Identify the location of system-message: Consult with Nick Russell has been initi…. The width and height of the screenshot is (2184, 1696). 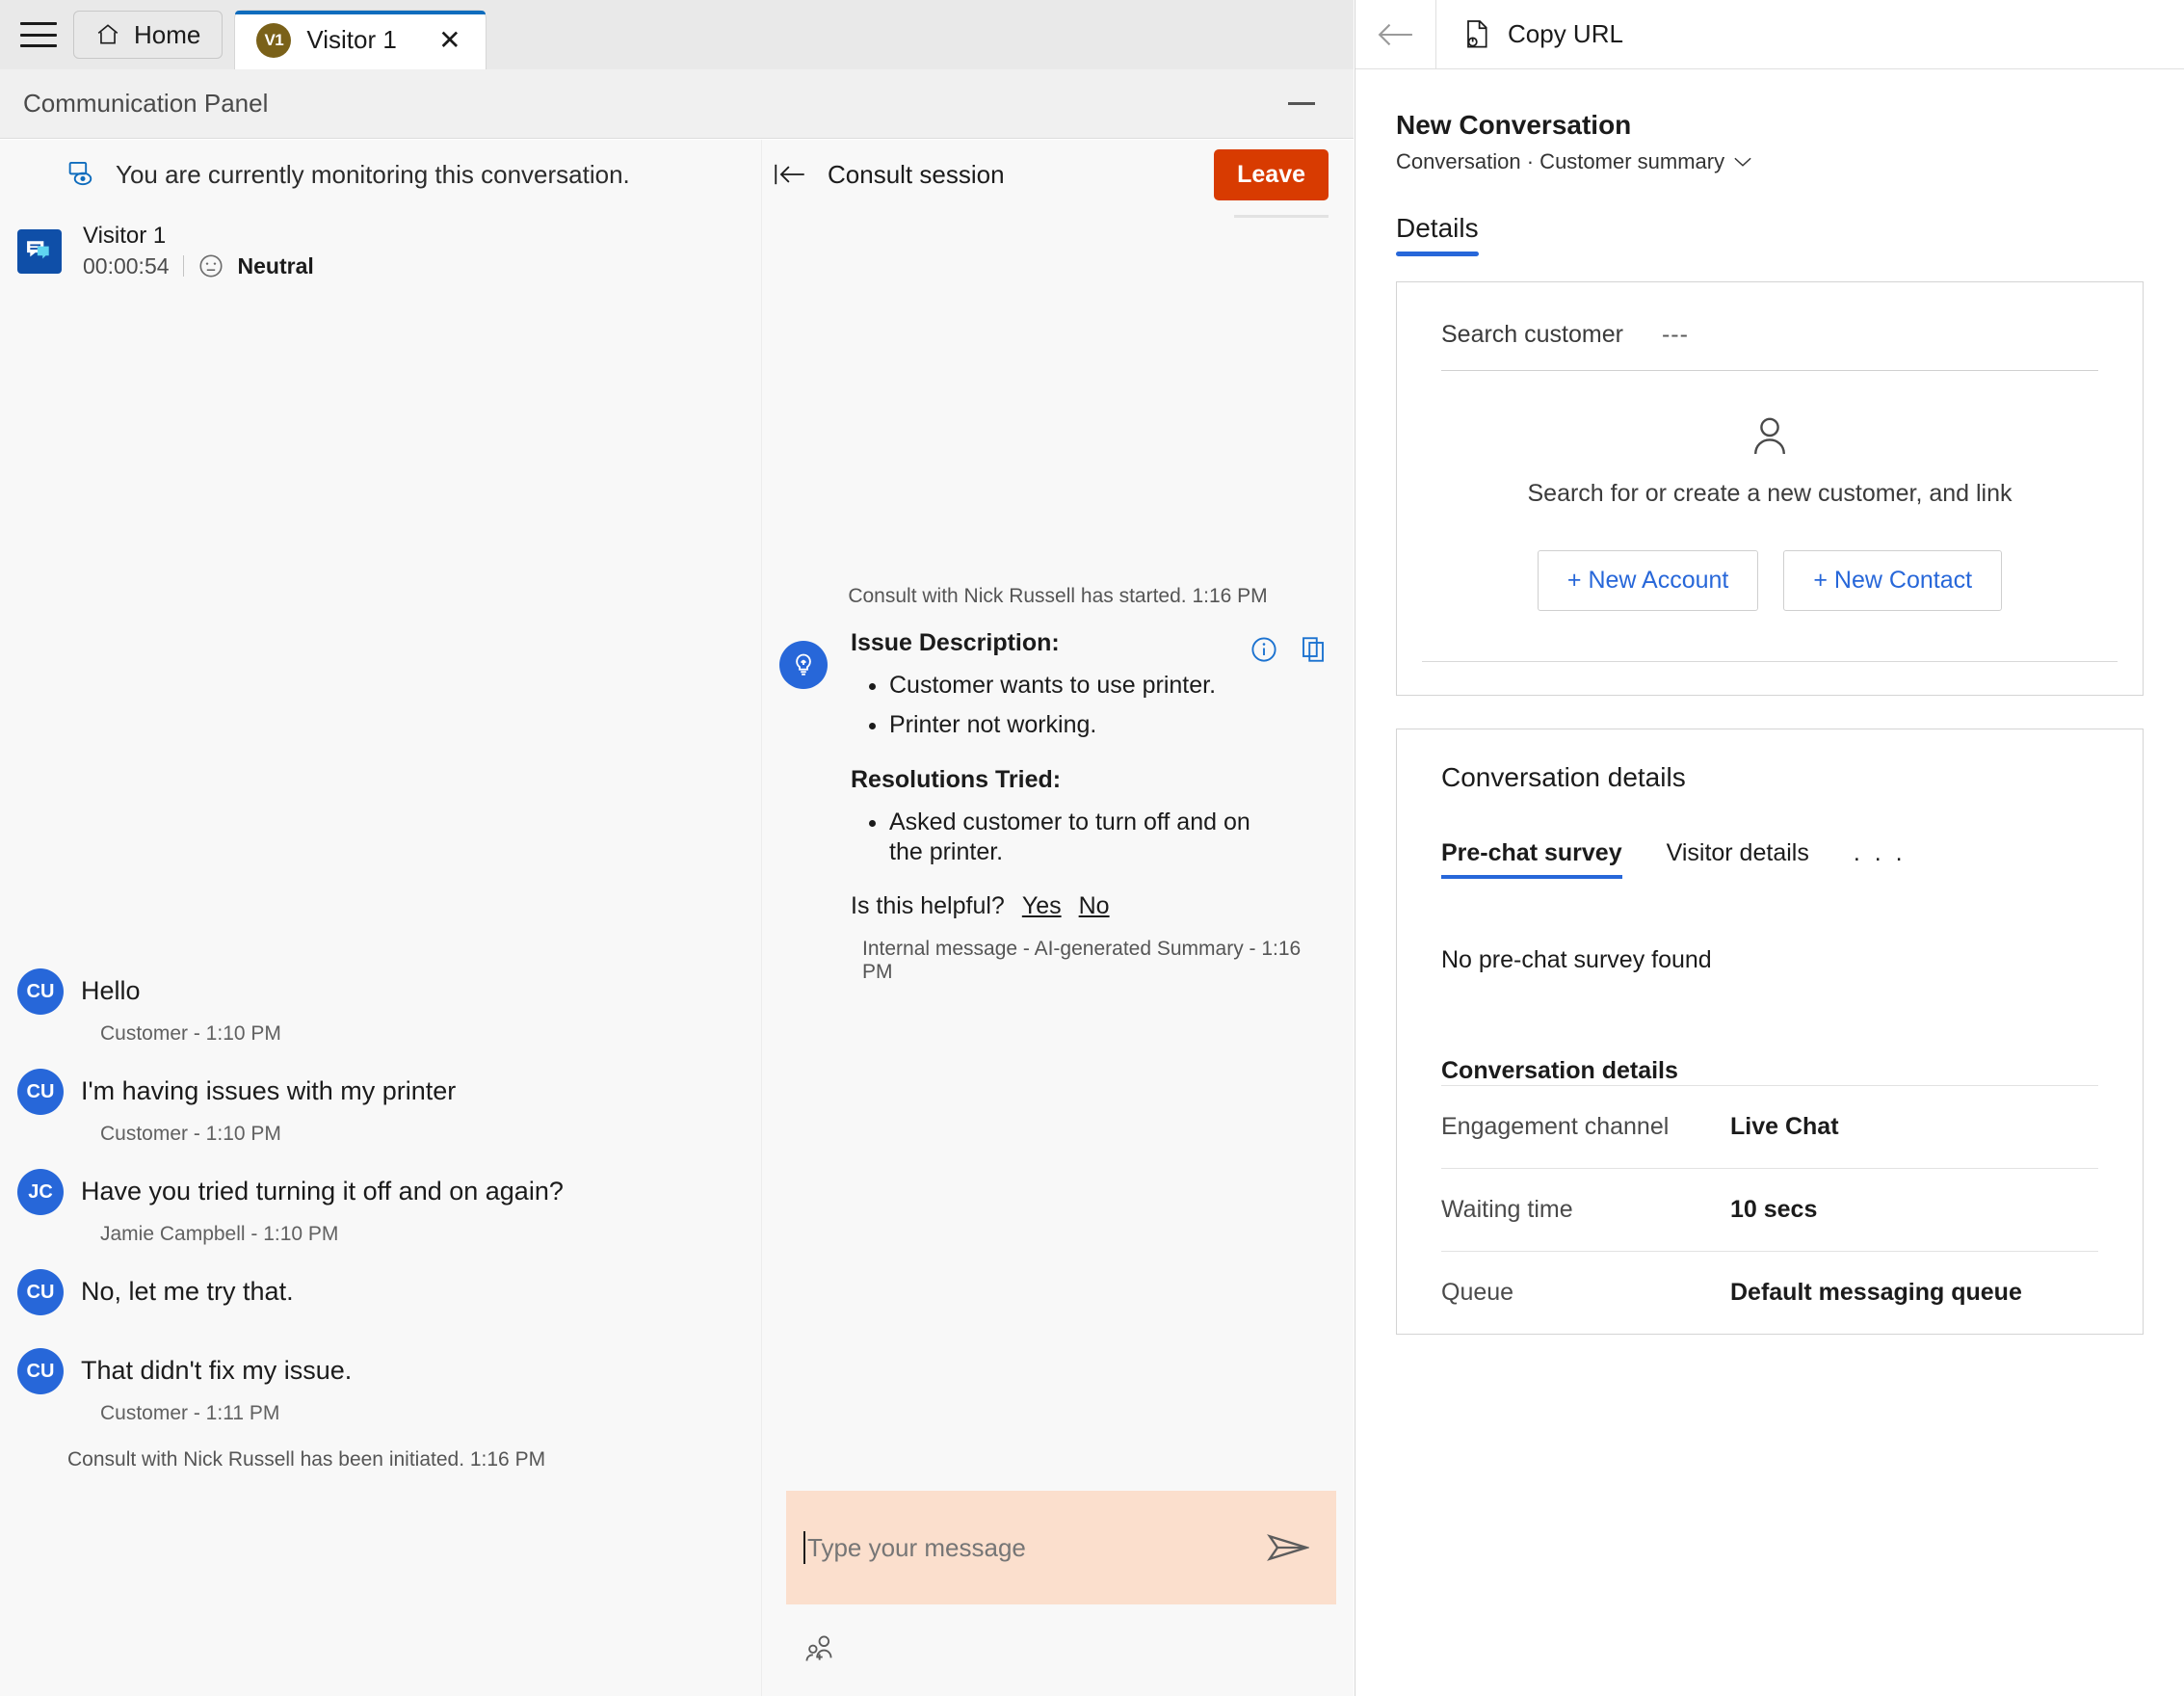
(306, 1459).